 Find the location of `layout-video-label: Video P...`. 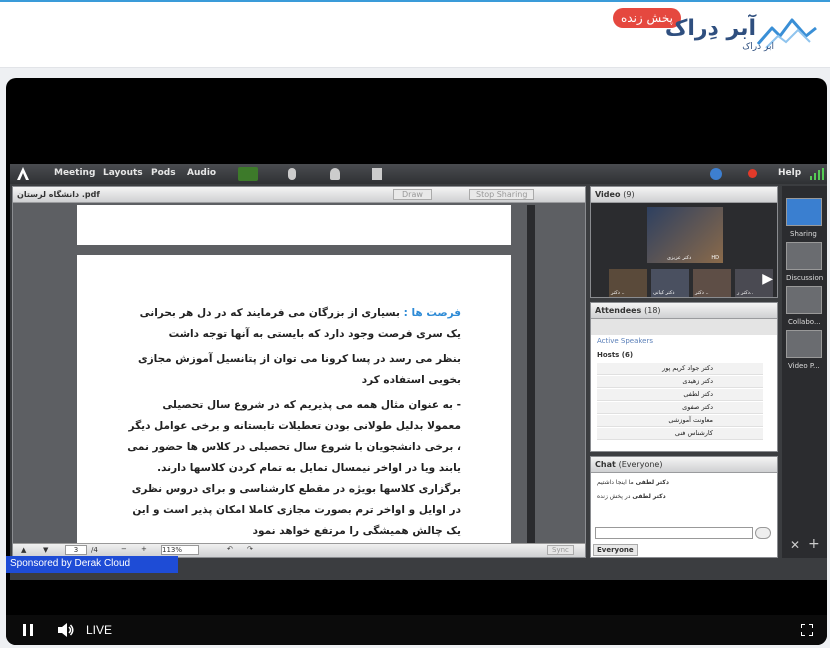

layout-video-label: Video P... is located at coordinates (804, 366).